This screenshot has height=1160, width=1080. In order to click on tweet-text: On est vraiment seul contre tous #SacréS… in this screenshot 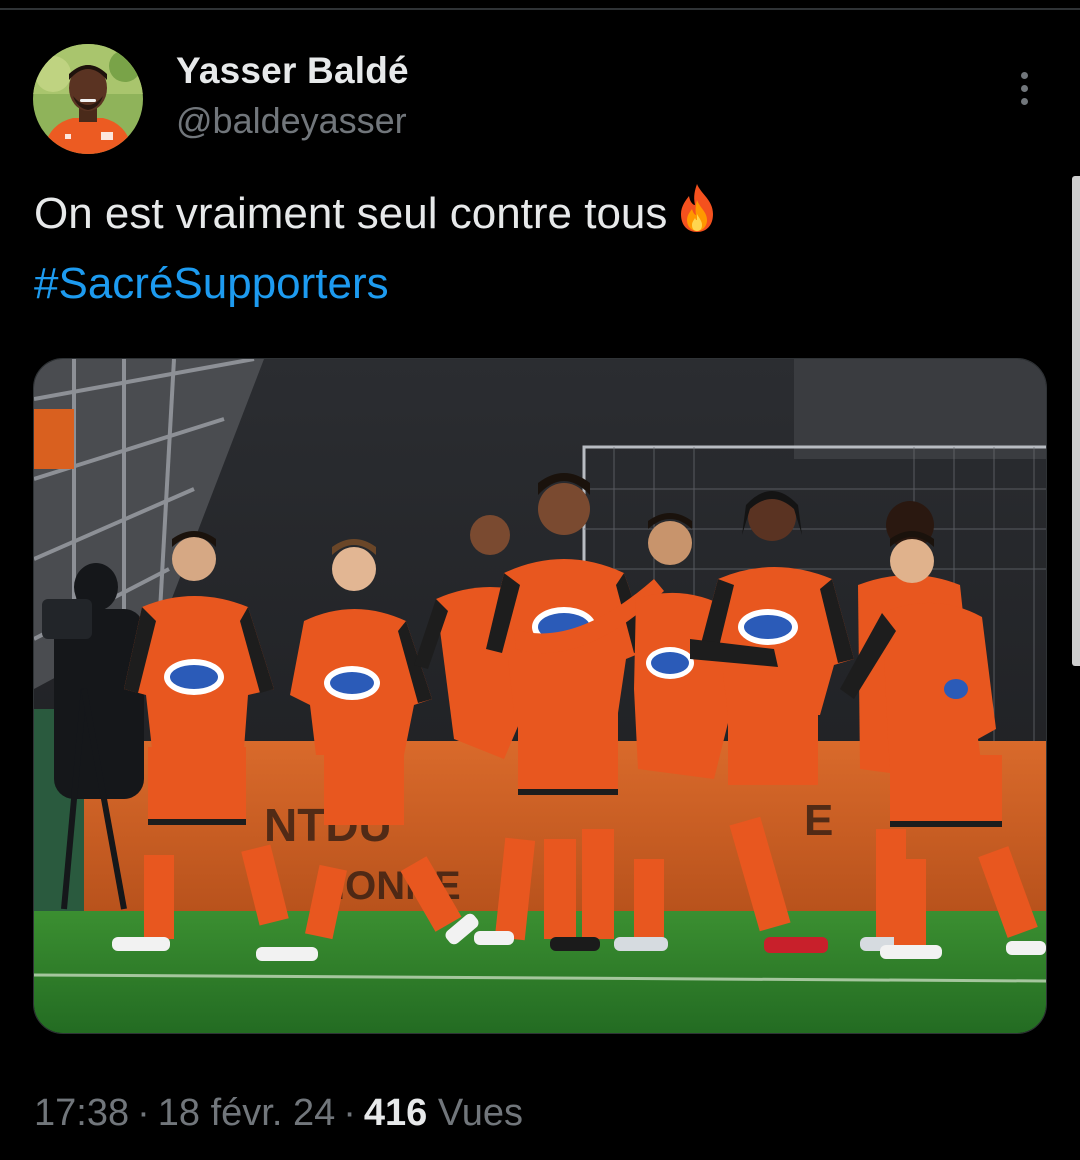, I will do `click(514, 249)`.